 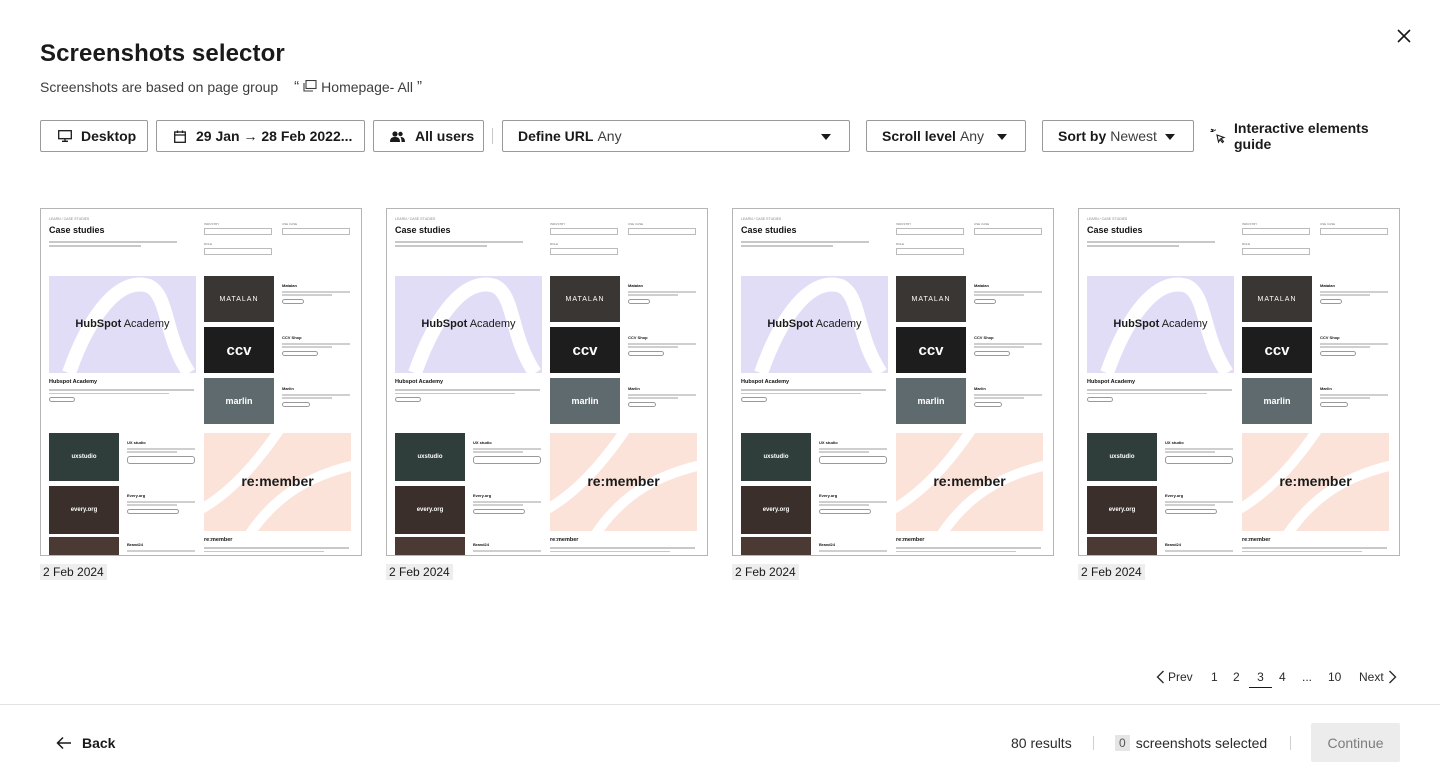 I want to click on thumb-side-item: CCV Shop, so click(x=316, y=345).